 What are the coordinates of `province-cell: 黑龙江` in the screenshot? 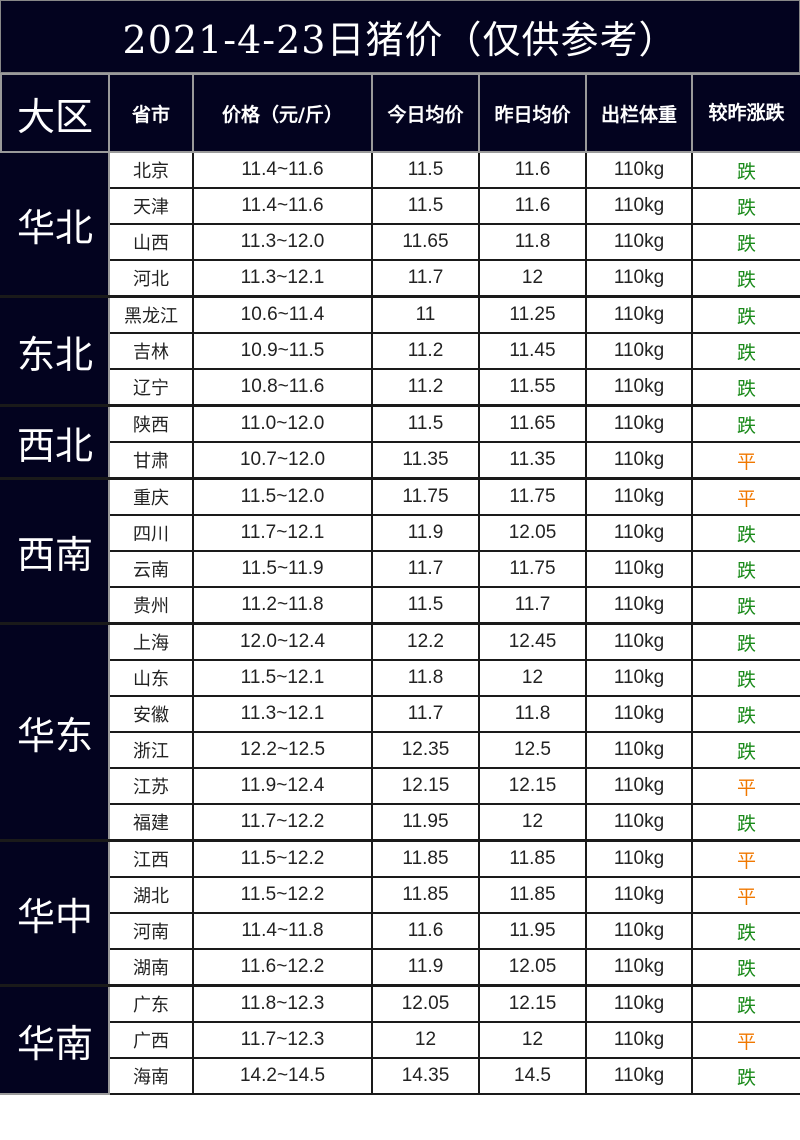 It's located at (151, 314).